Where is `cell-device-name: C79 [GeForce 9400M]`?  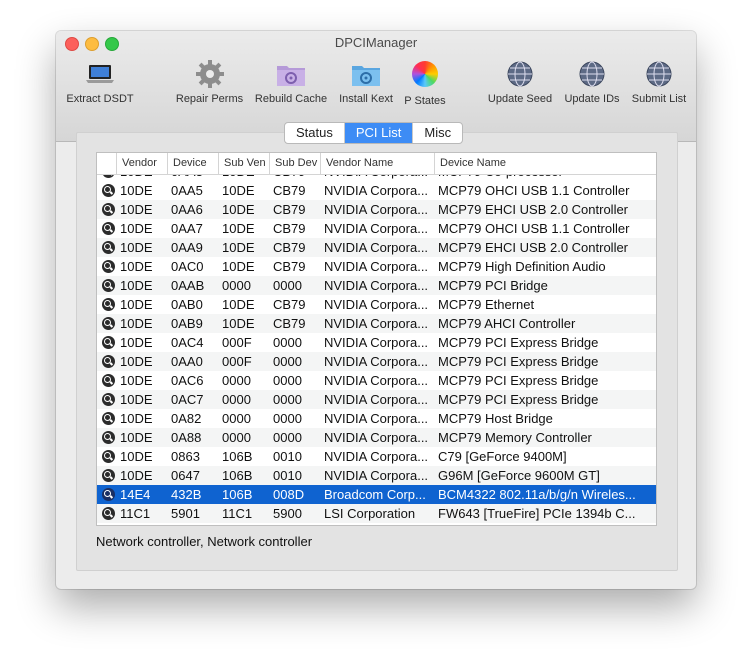 cell-device-name: C79 [GeForce 9400M] is located at coordinates (502, 456).